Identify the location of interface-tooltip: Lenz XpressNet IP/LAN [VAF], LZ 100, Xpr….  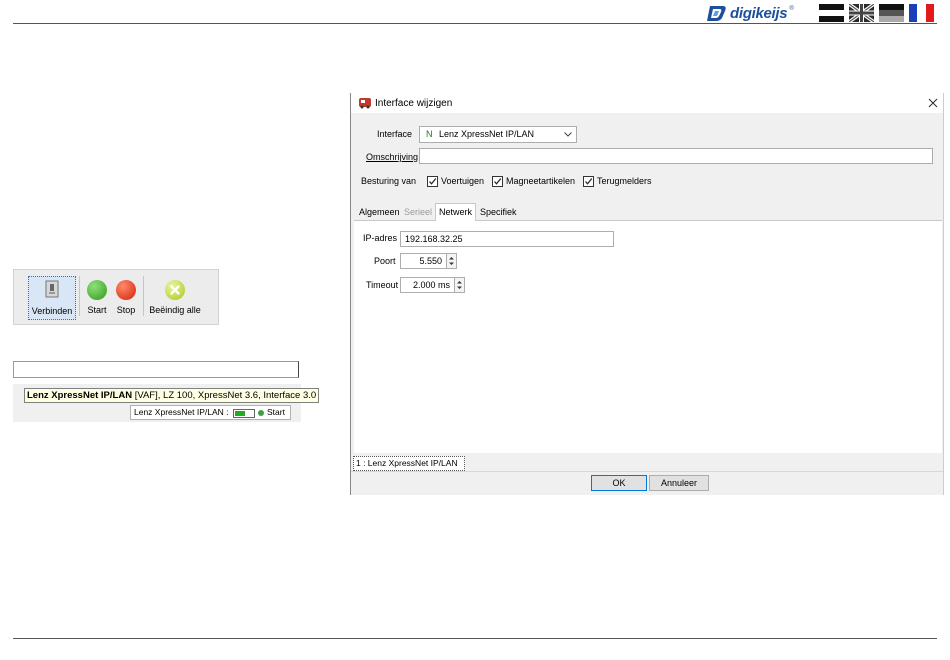
(172, 395).